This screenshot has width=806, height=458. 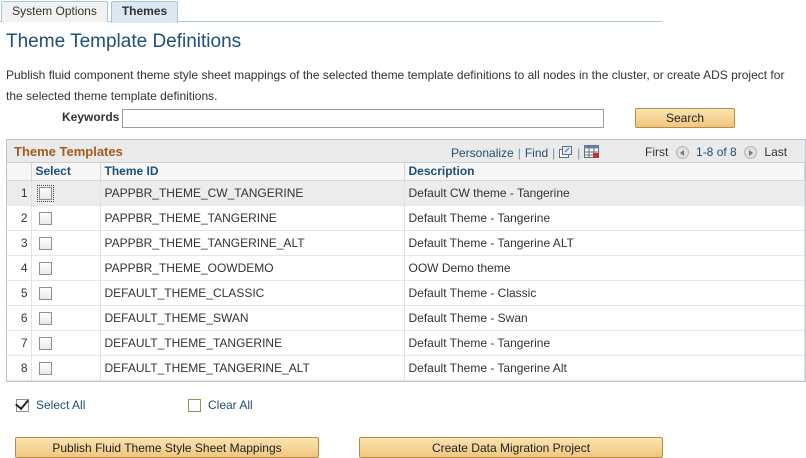 What do you see at coordinates (592, 153) in the screenshot?
I see `download-spreadsheet-icon` at bounding box center [592, 153].